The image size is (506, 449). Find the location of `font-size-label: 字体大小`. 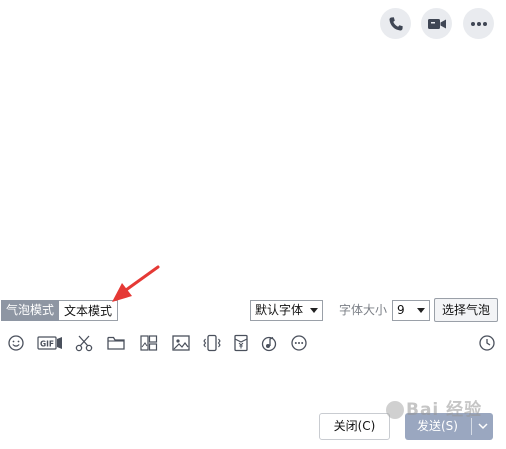

font-size-label: 字体大小 is located at coordinates (363, 310).